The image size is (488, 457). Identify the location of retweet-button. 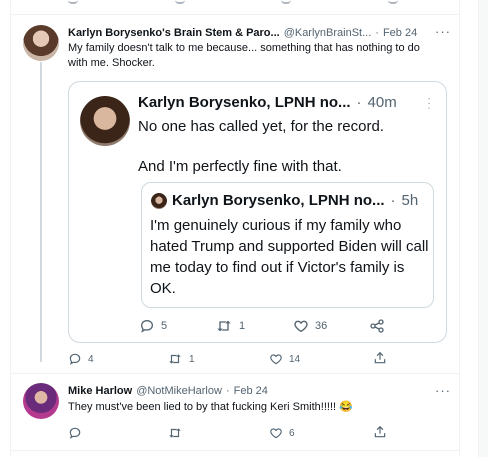
(175, 433).